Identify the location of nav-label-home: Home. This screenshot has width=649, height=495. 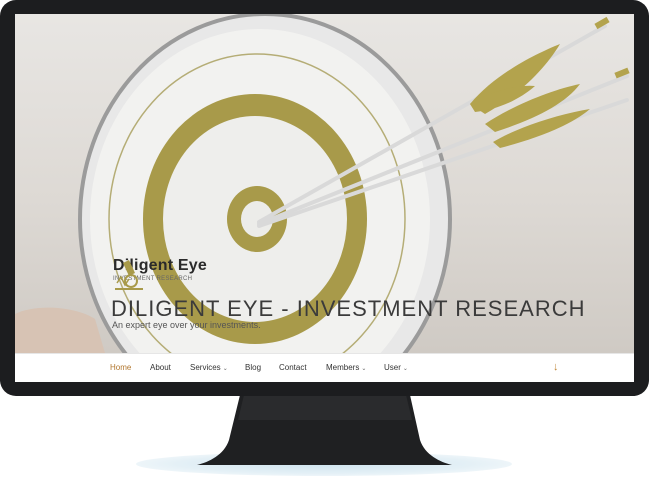
(121, 367).